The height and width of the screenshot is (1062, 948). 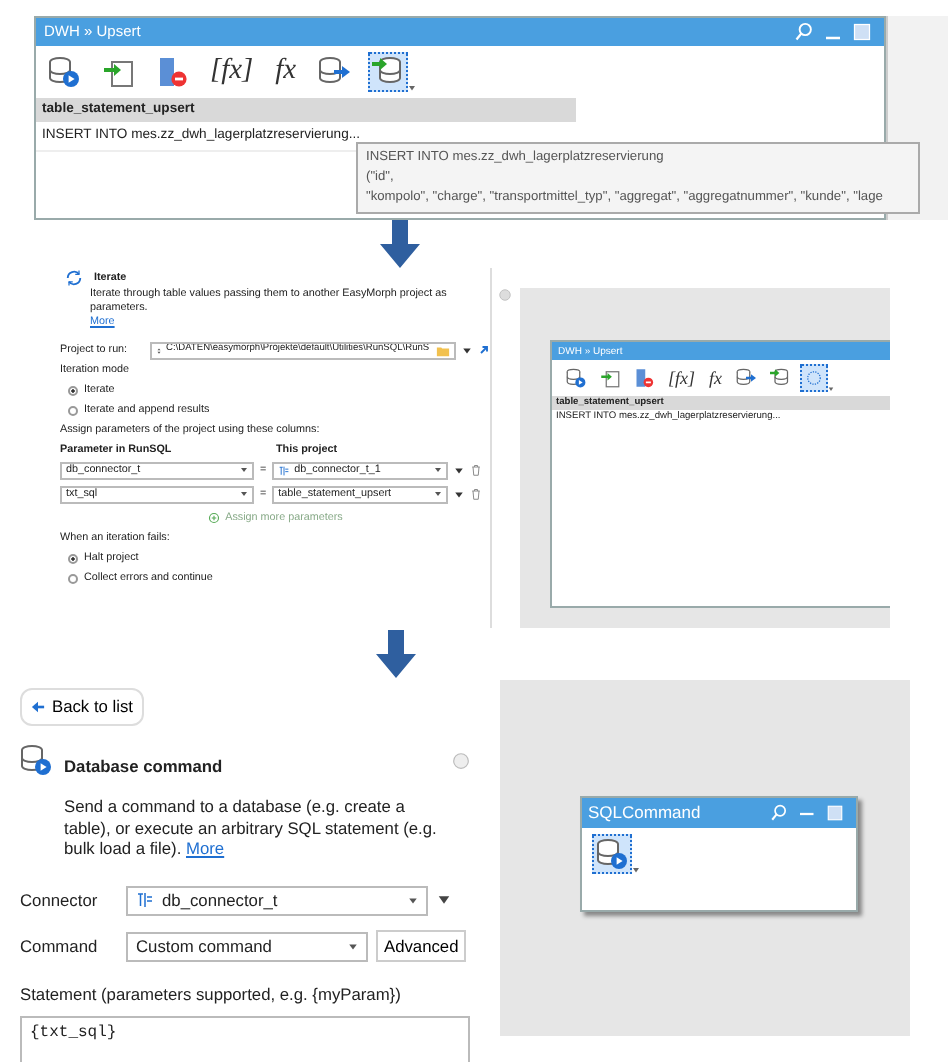 What do you see at coordinates (81, 707) in the screenshot?
I see `back-button: Back to list` at bounding box center [81, 707].